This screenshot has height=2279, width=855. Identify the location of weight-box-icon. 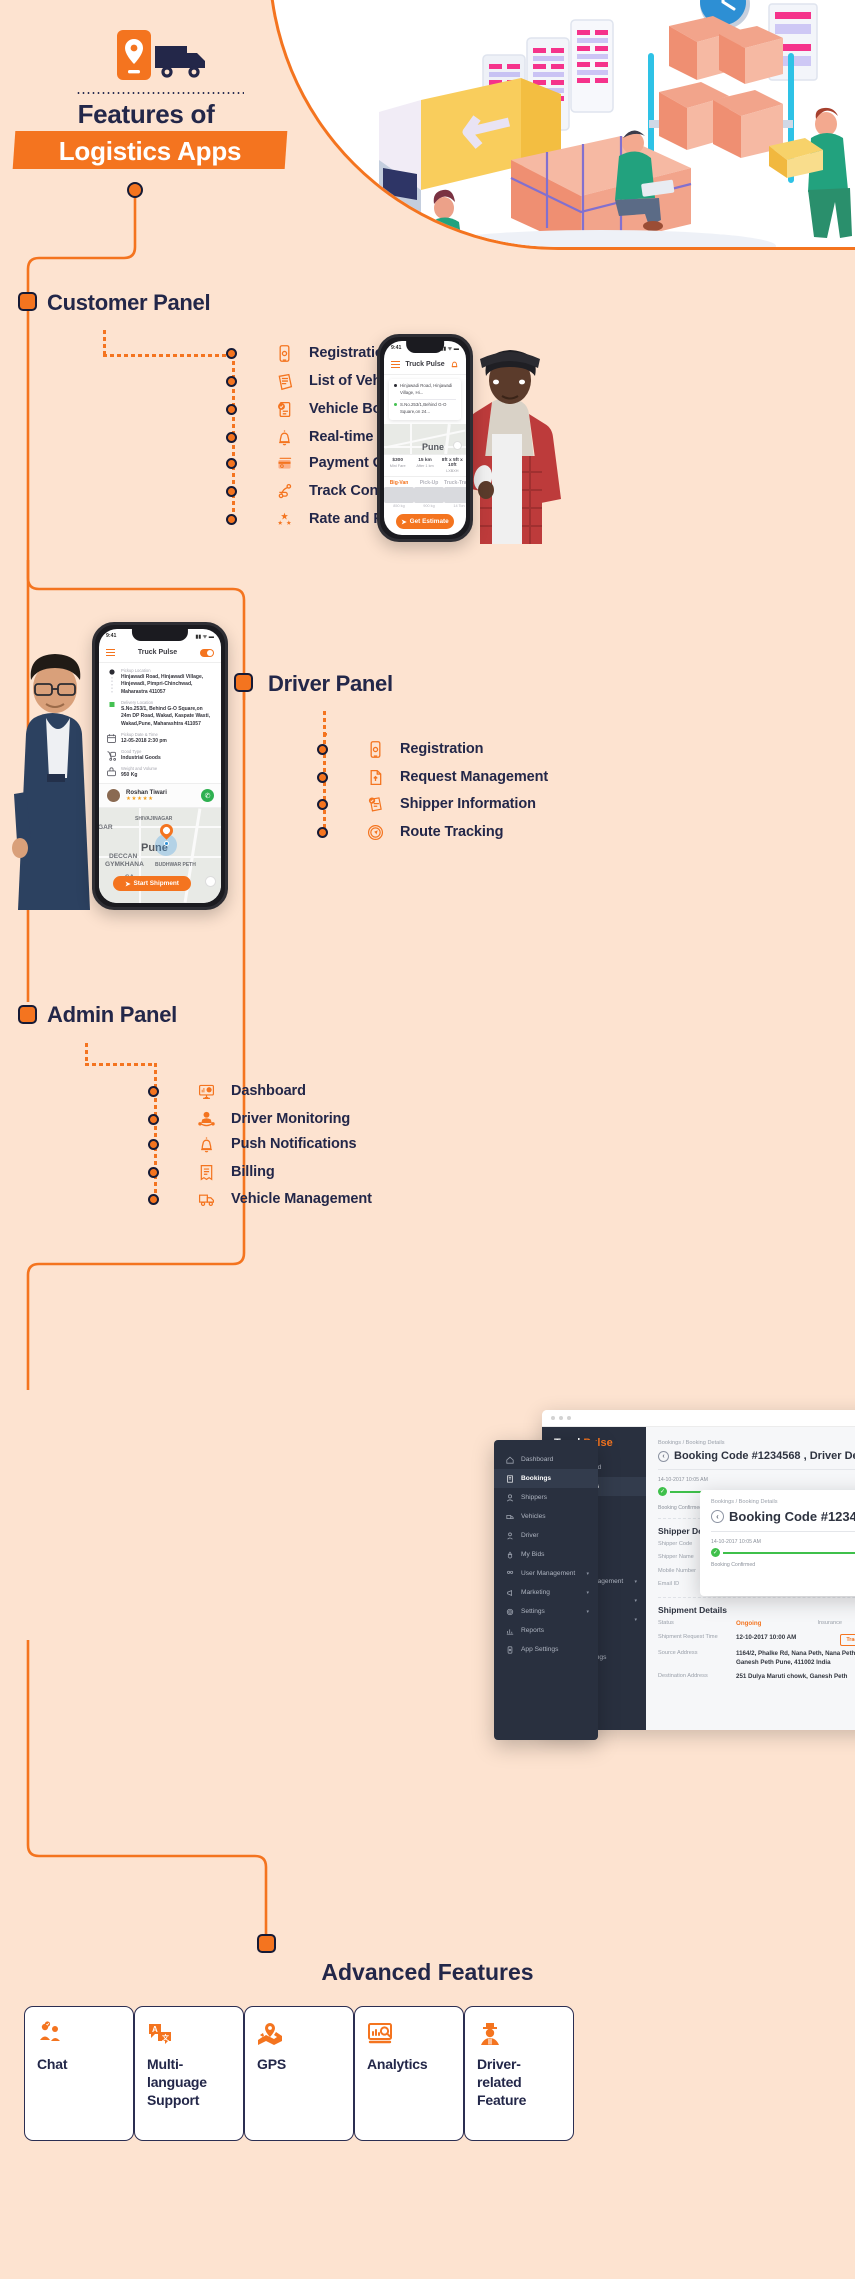
(111, 772).